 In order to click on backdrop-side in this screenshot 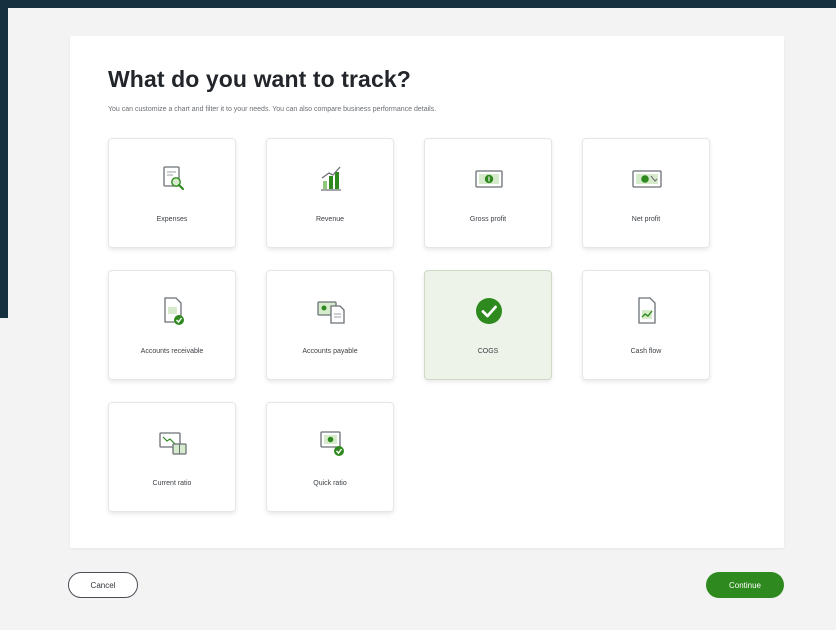, I will do `click(4, 159)`.